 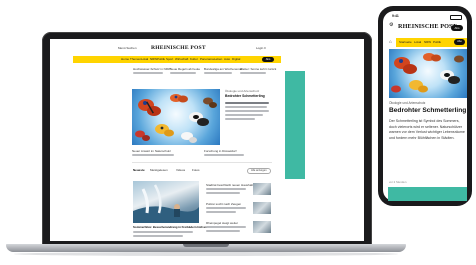 I want to click on phone-ad-banner, so click(x=427, y=194).